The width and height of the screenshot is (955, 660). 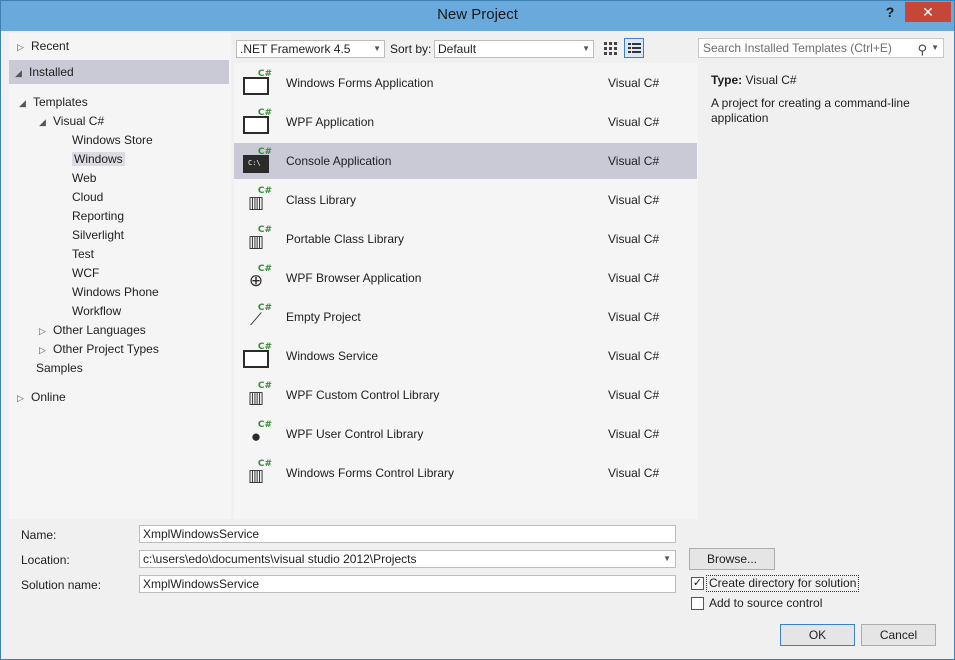 I want to click on tree-item-workflow: Workflow, so click(x=96, y=311).